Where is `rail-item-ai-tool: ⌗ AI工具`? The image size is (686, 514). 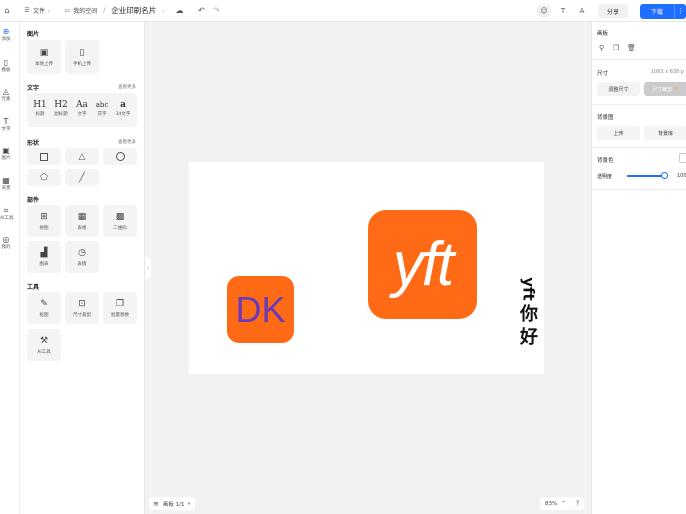
rail-item-ai-tool: ⌗ AI工具 is located at coordinates (7, 214).